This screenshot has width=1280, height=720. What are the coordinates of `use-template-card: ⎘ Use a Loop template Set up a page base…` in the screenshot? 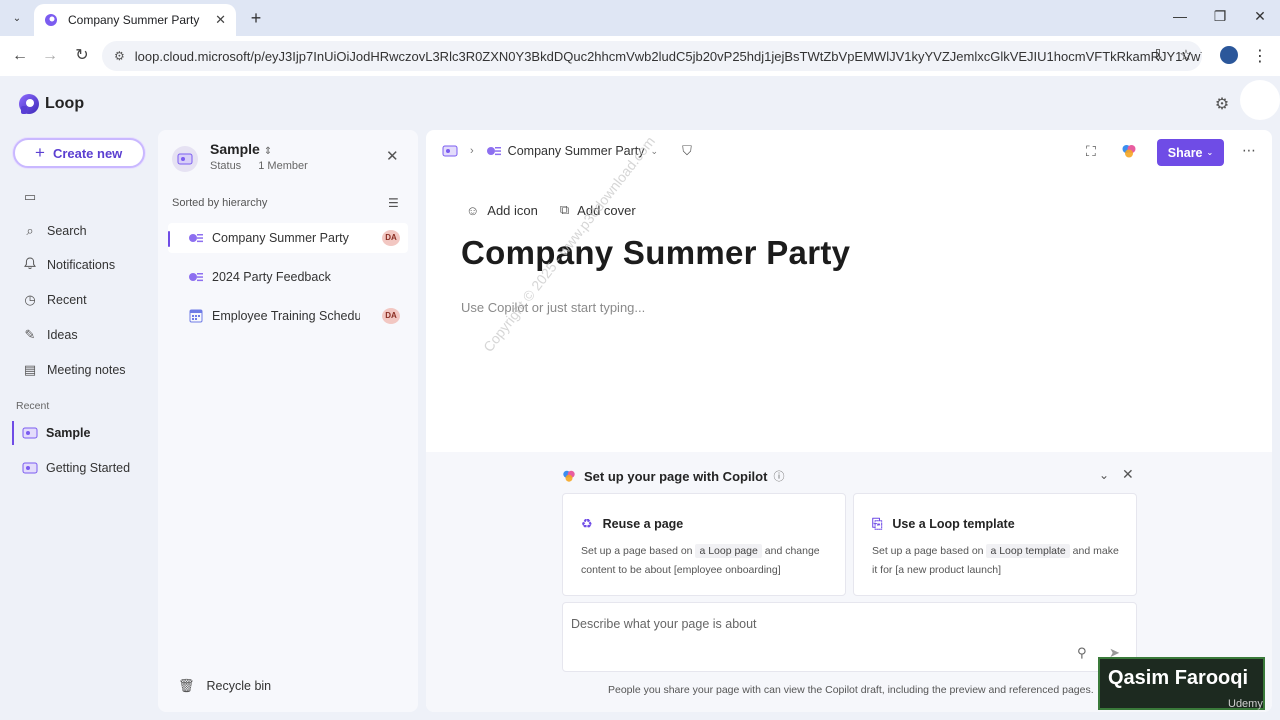 It's located at (995, 544).